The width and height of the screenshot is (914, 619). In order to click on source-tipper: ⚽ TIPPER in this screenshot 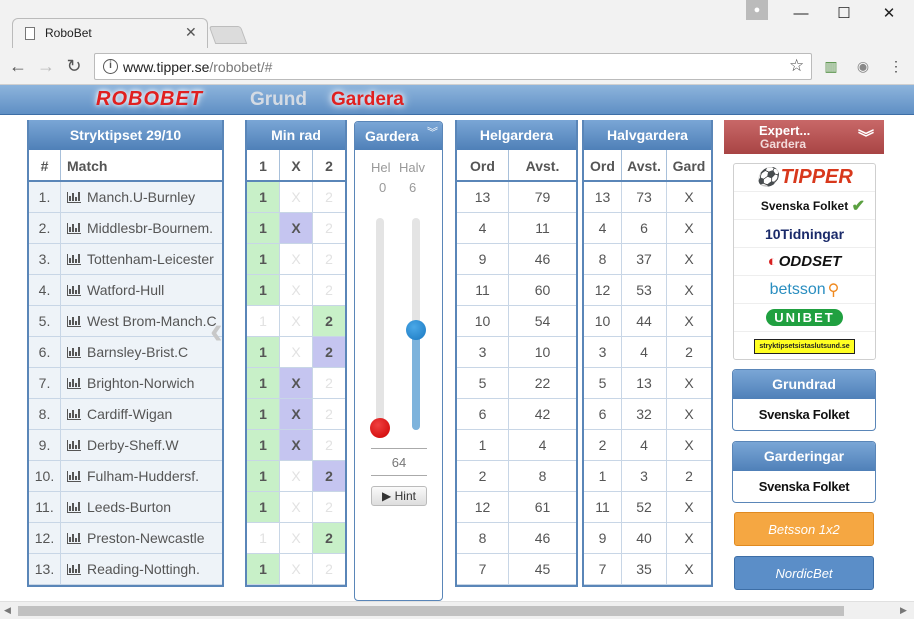, I will do `click(804, 178)`.